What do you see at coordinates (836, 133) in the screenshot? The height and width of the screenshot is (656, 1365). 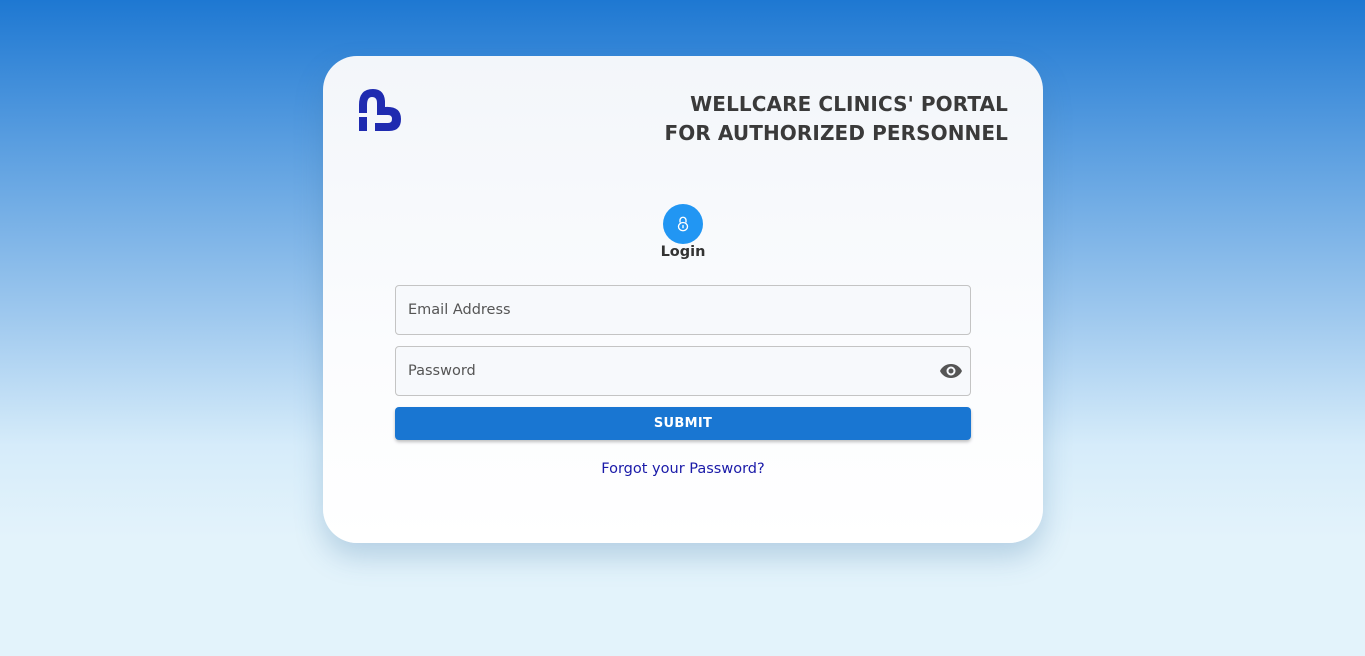 I see `portal-title-line2: FOR AUTHORIZED PERSONNEL` at bounding box center [836, 133].